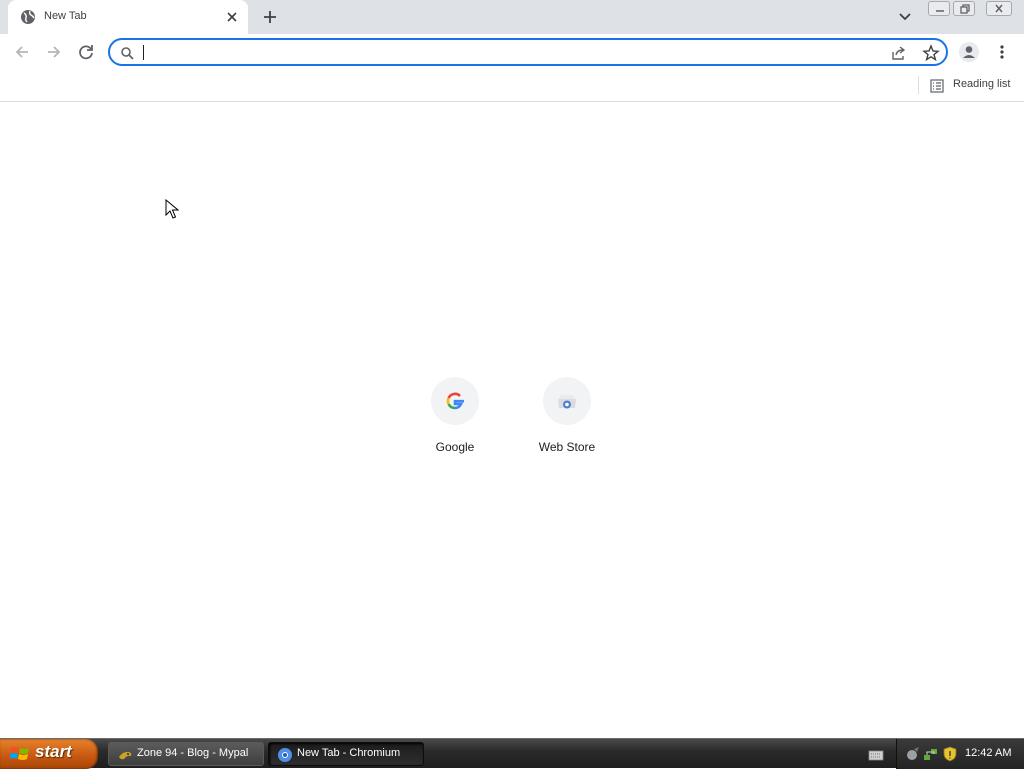 This screenshot has width=1024, height=769. What do you see at coordinates (28, 17) in the screenshot?
I see `globe-icon` at bounding box center [28, 17].